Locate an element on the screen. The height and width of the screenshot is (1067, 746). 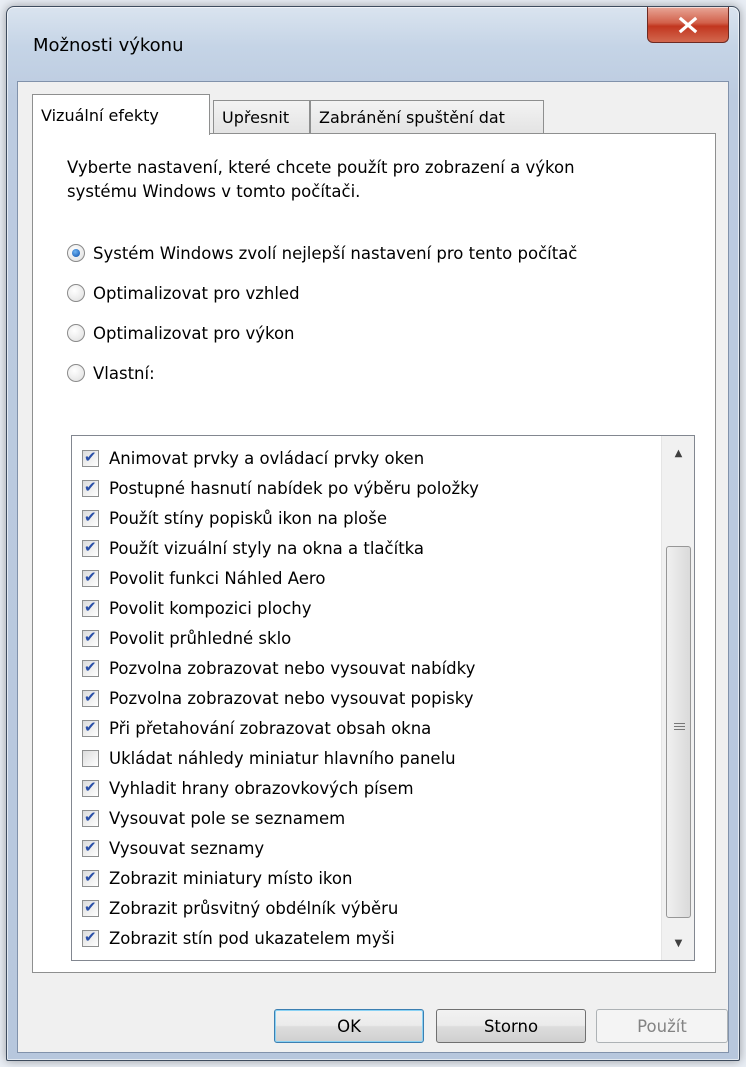
tab-visual-effects: Vizuální efekty is located at coordinates (121, 114).